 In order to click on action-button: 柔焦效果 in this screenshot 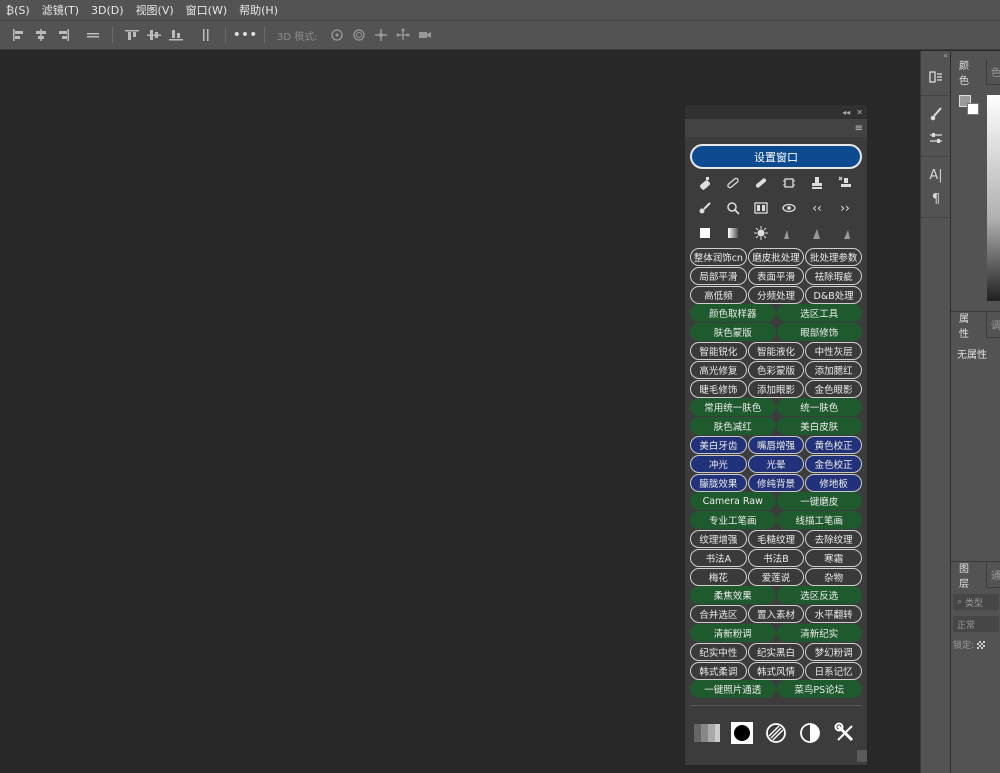, I will do `click(733, 595)`.